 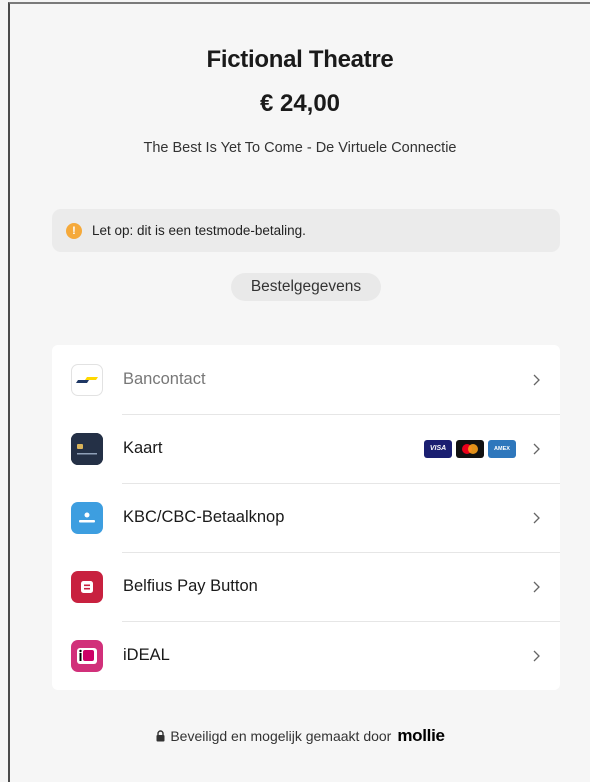 What do you see at coordinates (160, 736) in the screenshot?
I see `lock-icon` at bounding box center [160, 736].